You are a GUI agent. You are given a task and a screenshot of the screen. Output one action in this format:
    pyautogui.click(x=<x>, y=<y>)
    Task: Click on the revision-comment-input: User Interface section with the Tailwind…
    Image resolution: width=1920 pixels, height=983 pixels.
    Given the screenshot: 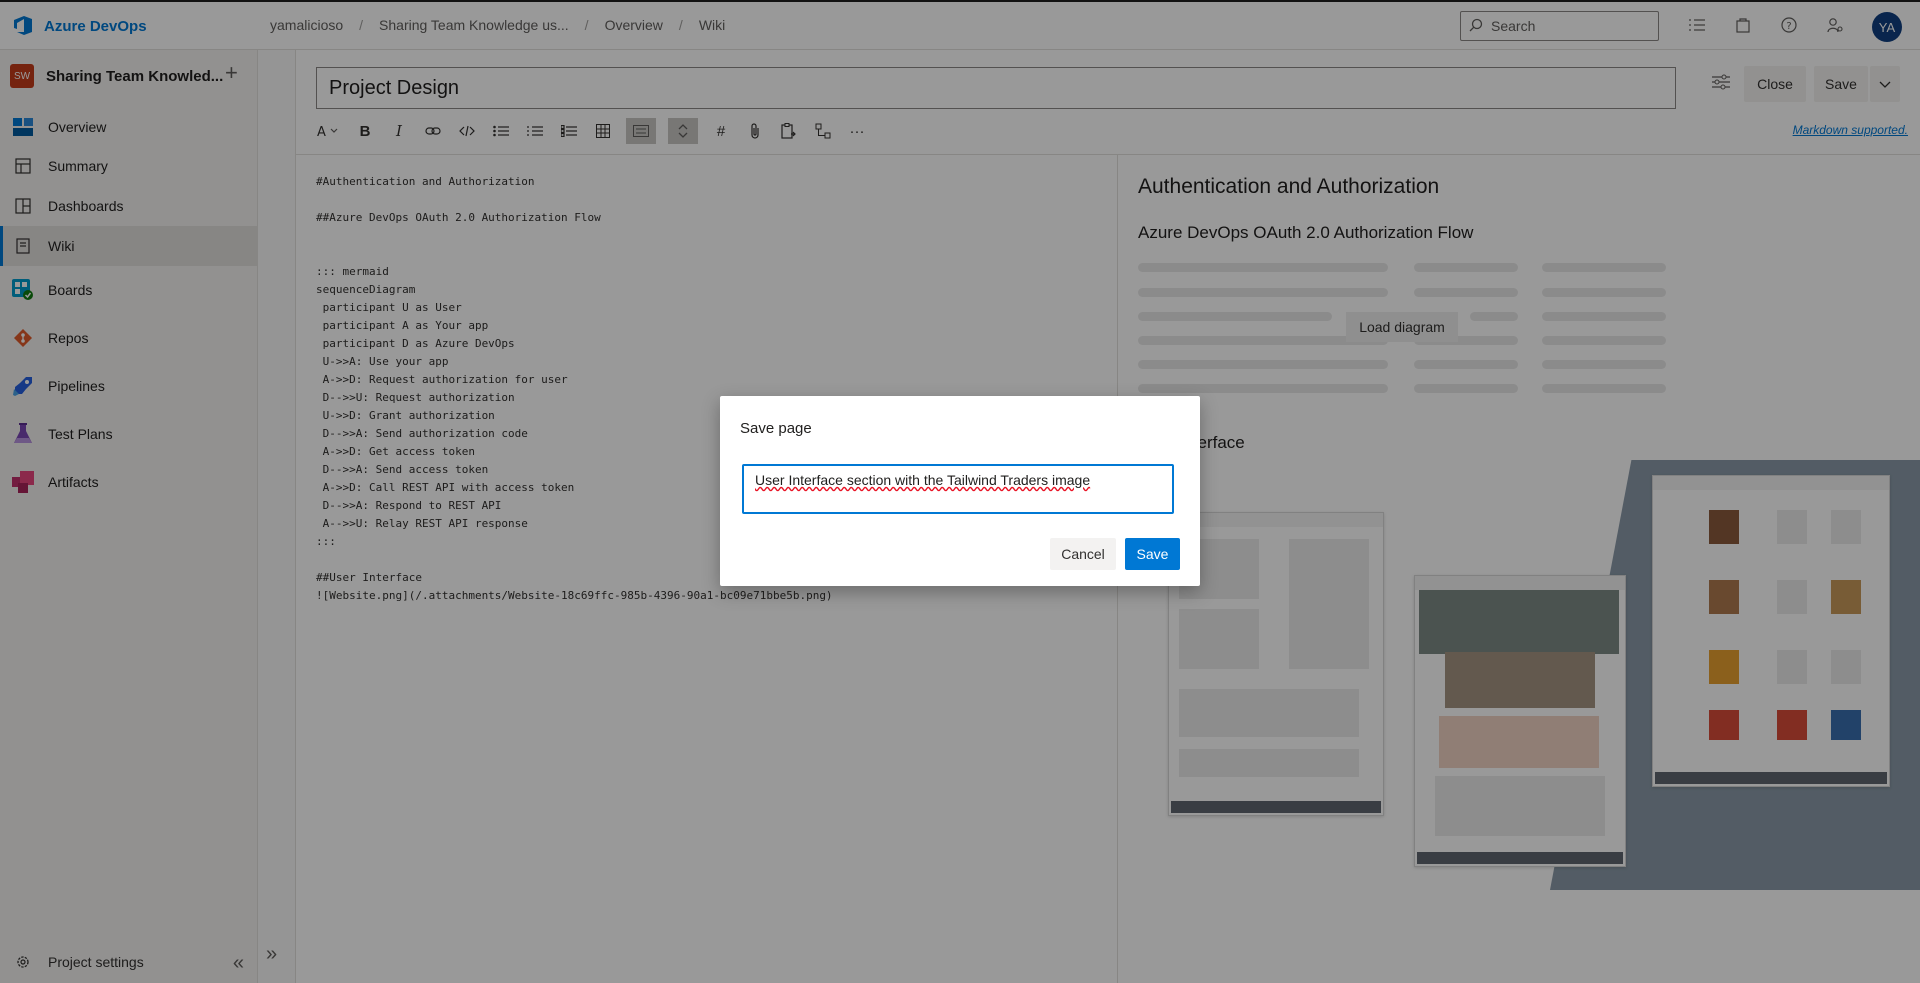 What is the action you would take?
    pyautogui.click(x=958, y=489)
    